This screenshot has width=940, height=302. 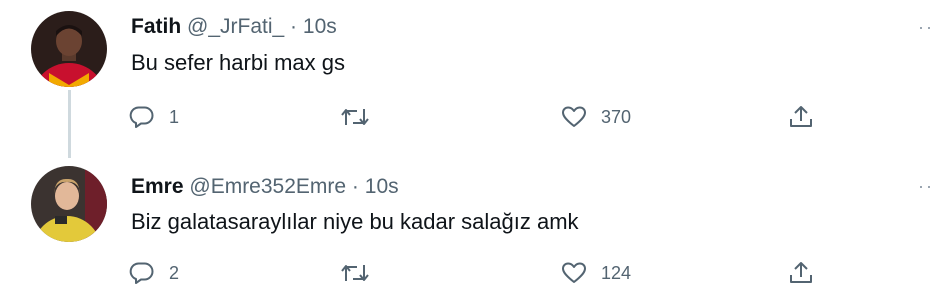 What do you see at coordinates (470, 117) in the screenshot?
I see `tweet-actions: 1 370` at bounding box center [470, 117].